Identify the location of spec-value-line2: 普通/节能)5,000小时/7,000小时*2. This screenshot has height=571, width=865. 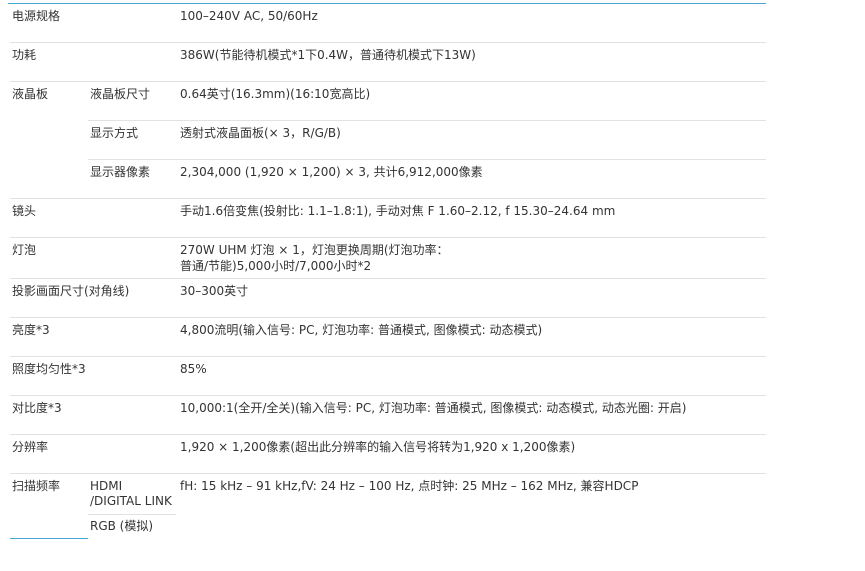
(276, 266).